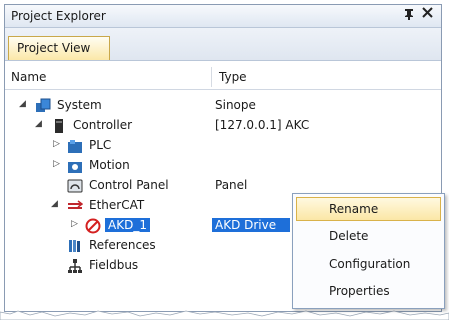 Image resolution: width=449 pixels, height=320 pixels. Describe the element at coordinates (368, 251) in the screenshot. I see `context-menu: Rename Delete Configuration Properties` at that location.